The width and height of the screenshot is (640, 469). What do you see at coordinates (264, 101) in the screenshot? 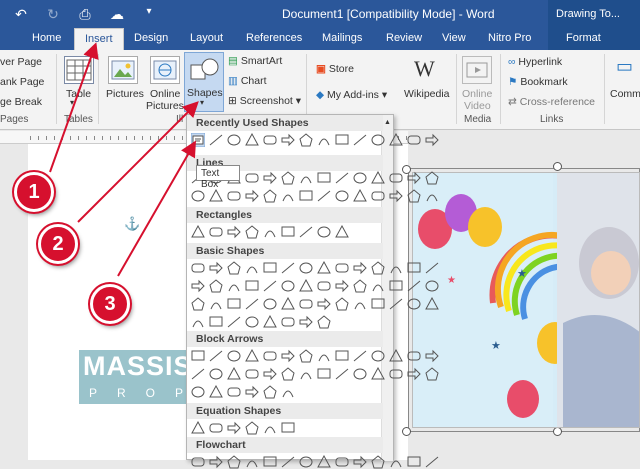
I see `screenshot-button: ⊞ Screenshot ▾` at bounding box center [264, 101].